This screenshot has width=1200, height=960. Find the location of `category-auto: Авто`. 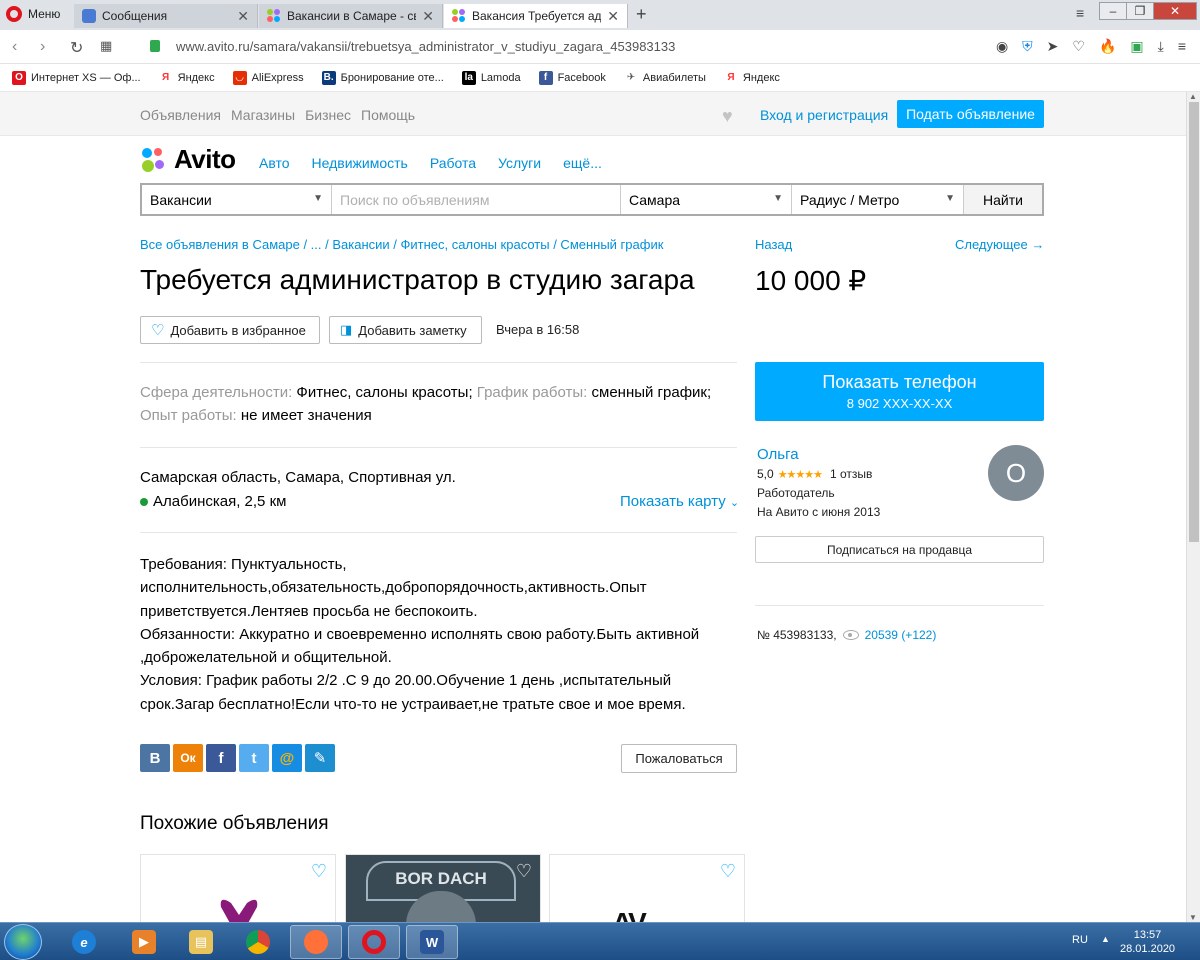

category-auto: Авто is located at coordinates (274, 163).